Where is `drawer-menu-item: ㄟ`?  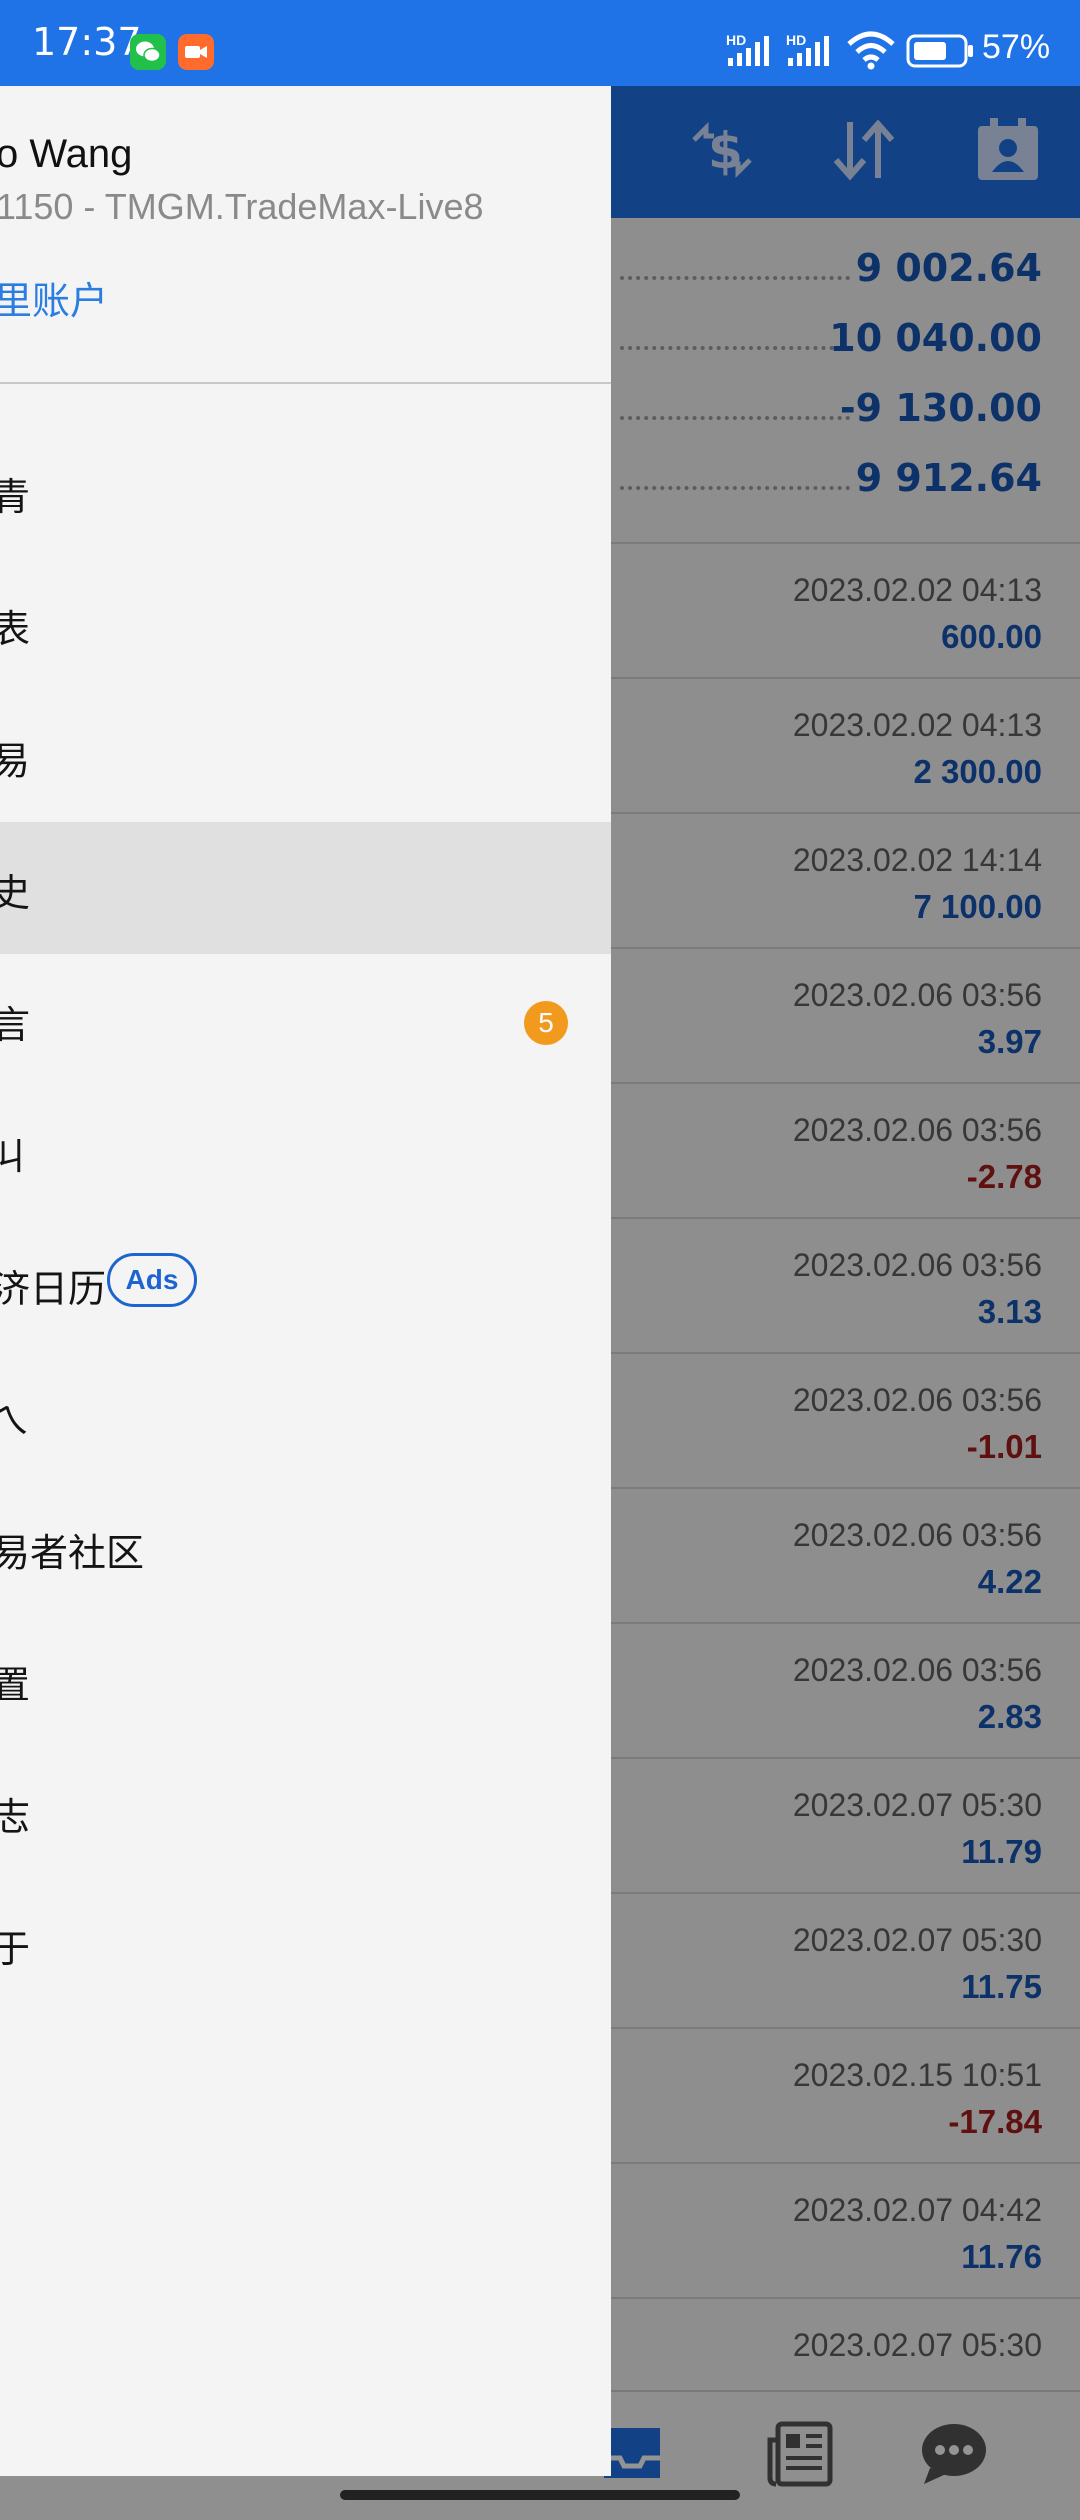
drawer-menu-item: ㄟ is located at coordinates (305, 1416).